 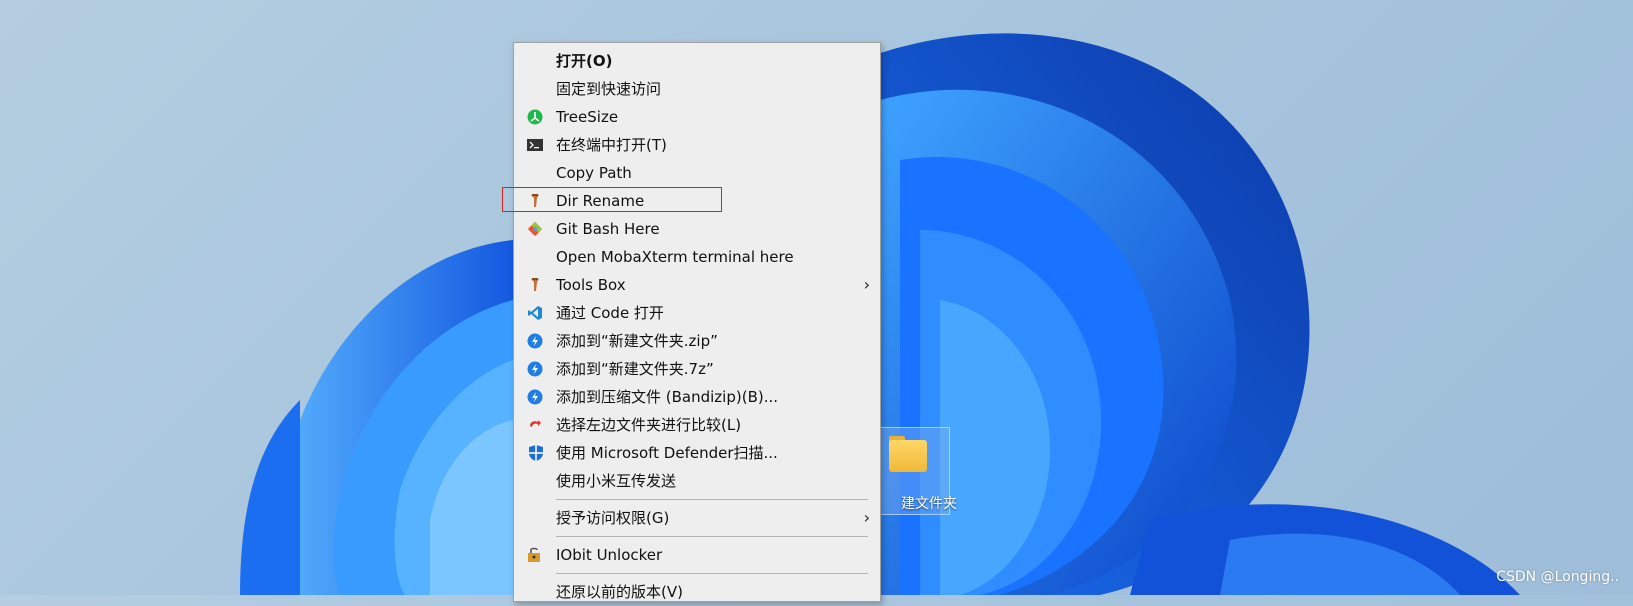 What do you see at coordinates (619, 592) in the screenshot?
I see `menu-item-label: 还原以前的版本(V)` at bounding box center [619, 592].